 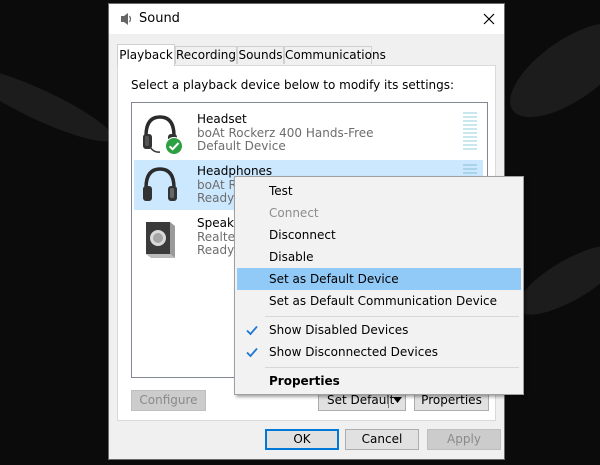 What do you see at coordinates (159, 18) in the screenshot?
I see `window-title: Sound` at bounding box center [159, 18].